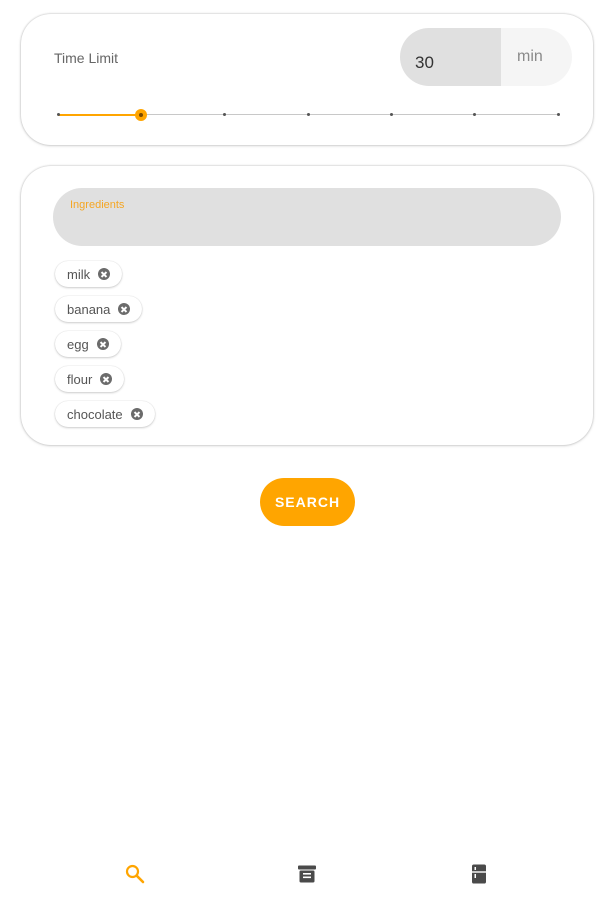 This screenshot has width=613, height=900. I want to click on ingredients-input, so click(307, 228).